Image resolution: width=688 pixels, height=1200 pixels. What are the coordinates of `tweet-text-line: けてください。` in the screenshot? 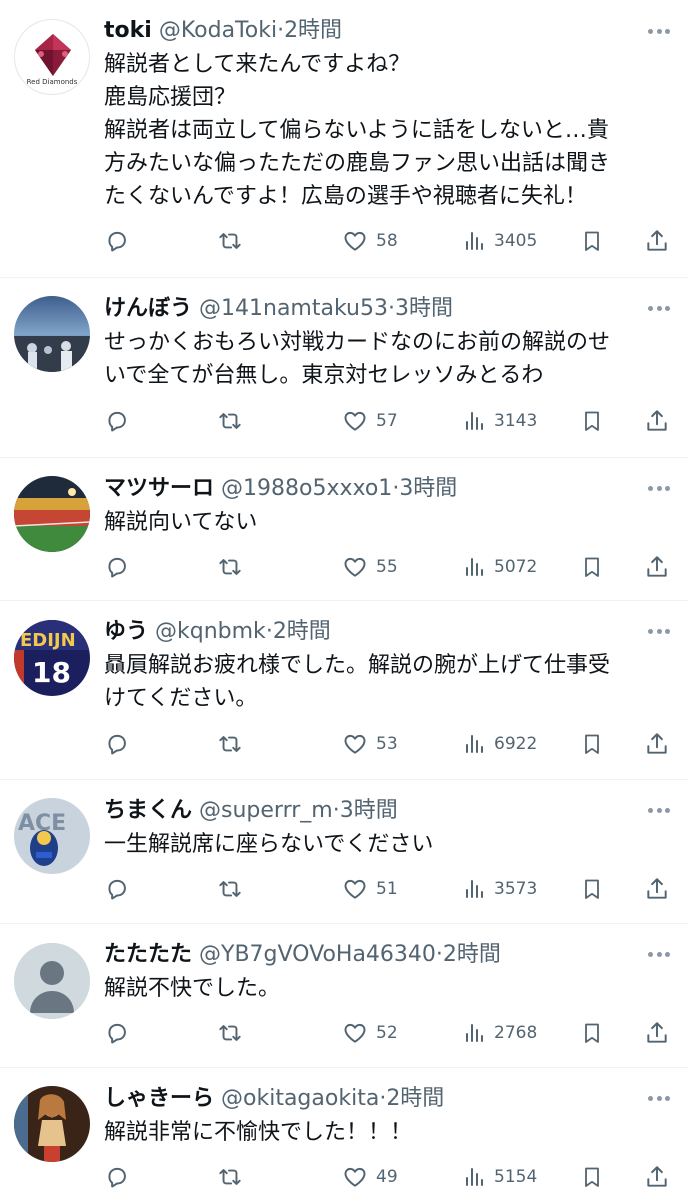 It's located at (181, 698).